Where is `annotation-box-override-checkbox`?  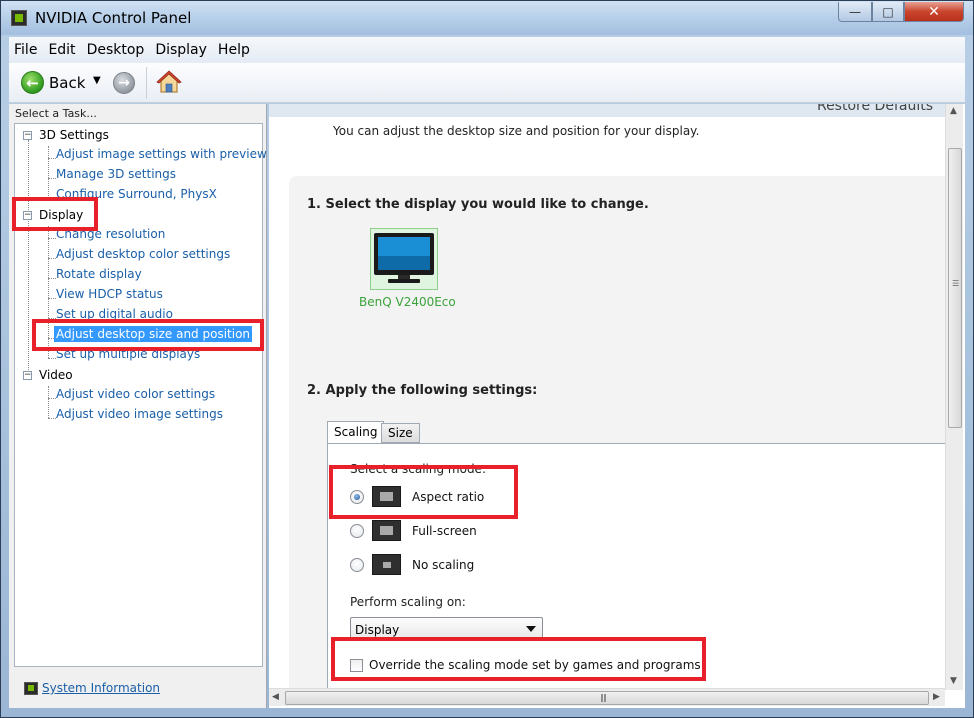 annotation-box-override-checkbox is located at coordinates (518, 659).